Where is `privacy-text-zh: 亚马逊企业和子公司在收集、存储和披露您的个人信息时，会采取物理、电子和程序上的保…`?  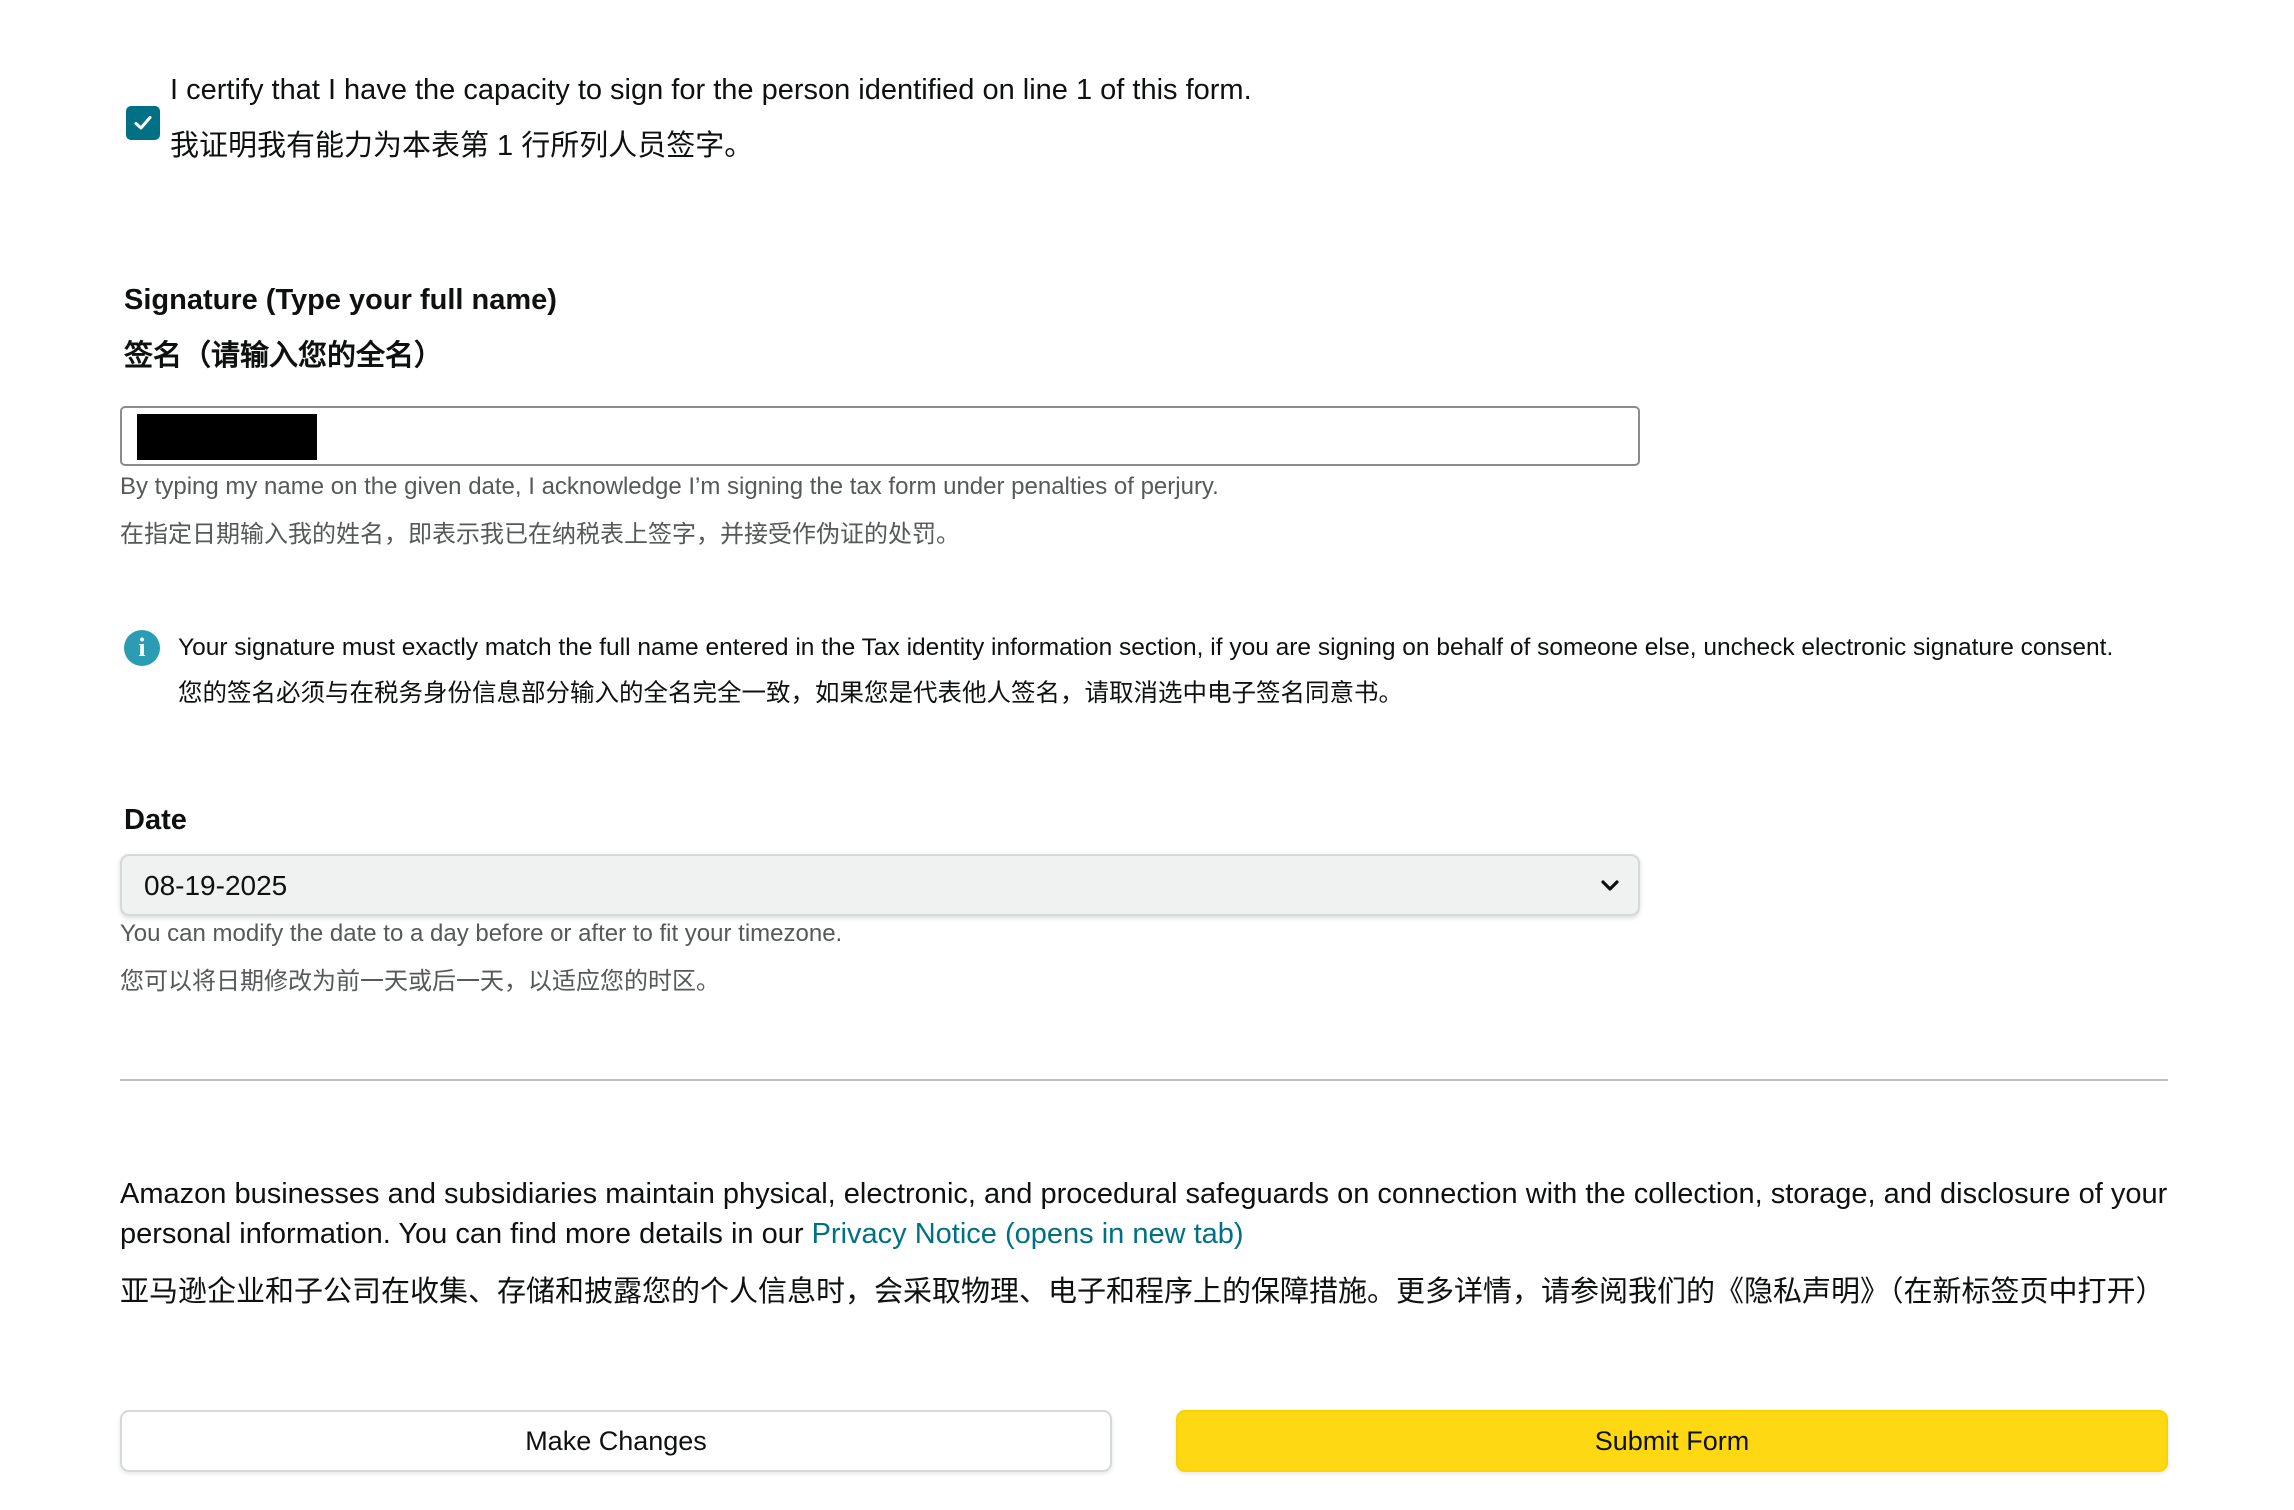
privacy-text-zh: 亚马逊企业和子公司在收集、存储和披露您的个人信息时，会采取物理、电子和程序上的保… is located at coordinates (1142, 1292).